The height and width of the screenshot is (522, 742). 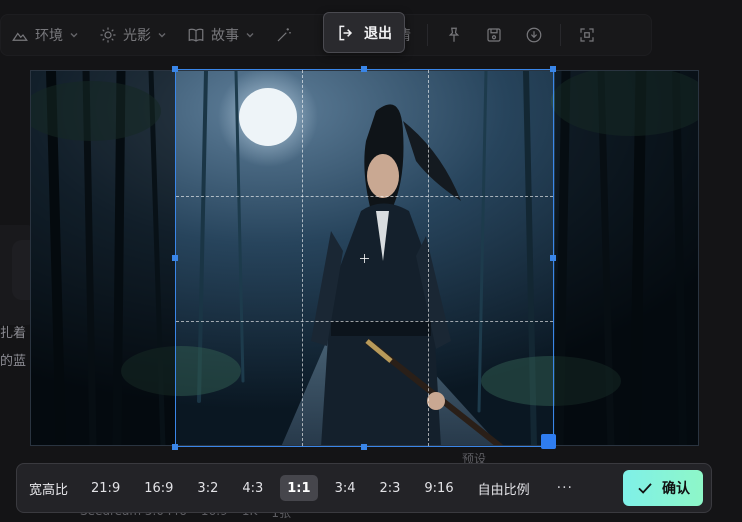 What do you see at coordinates (225, 36) in the screenshot?
I see `story-label: 故事` at bounding box center [225, 36].